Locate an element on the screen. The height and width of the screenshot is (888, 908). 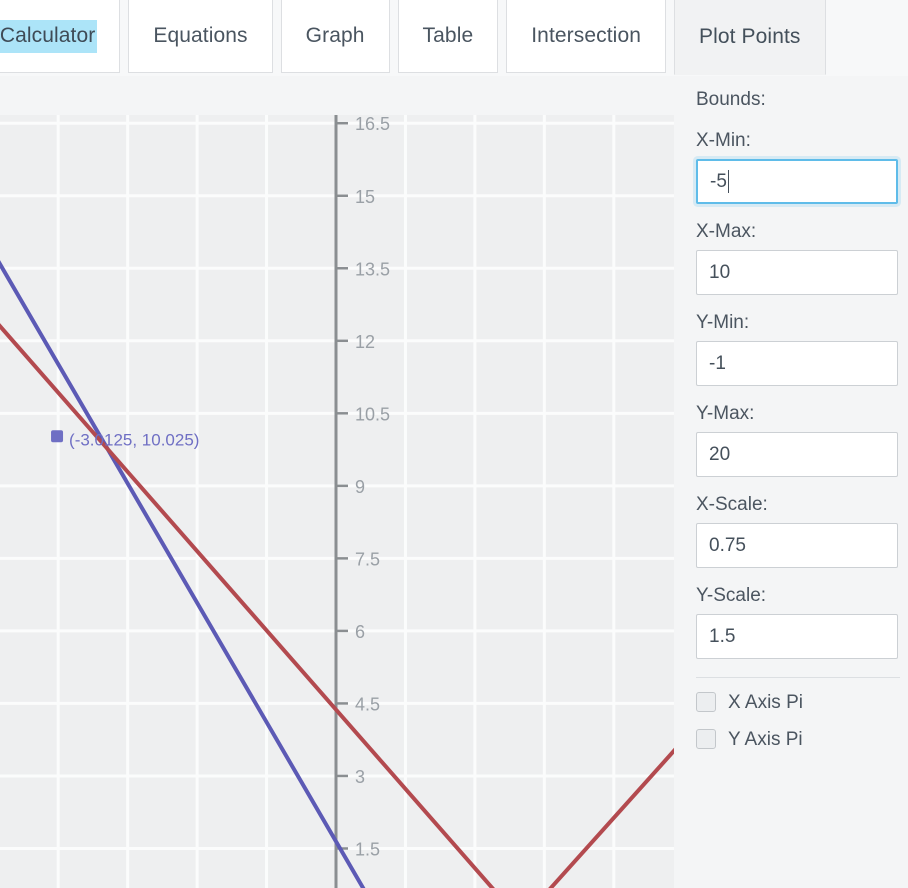
x-min-label: X-Min: is located at coordinates (723, 140).